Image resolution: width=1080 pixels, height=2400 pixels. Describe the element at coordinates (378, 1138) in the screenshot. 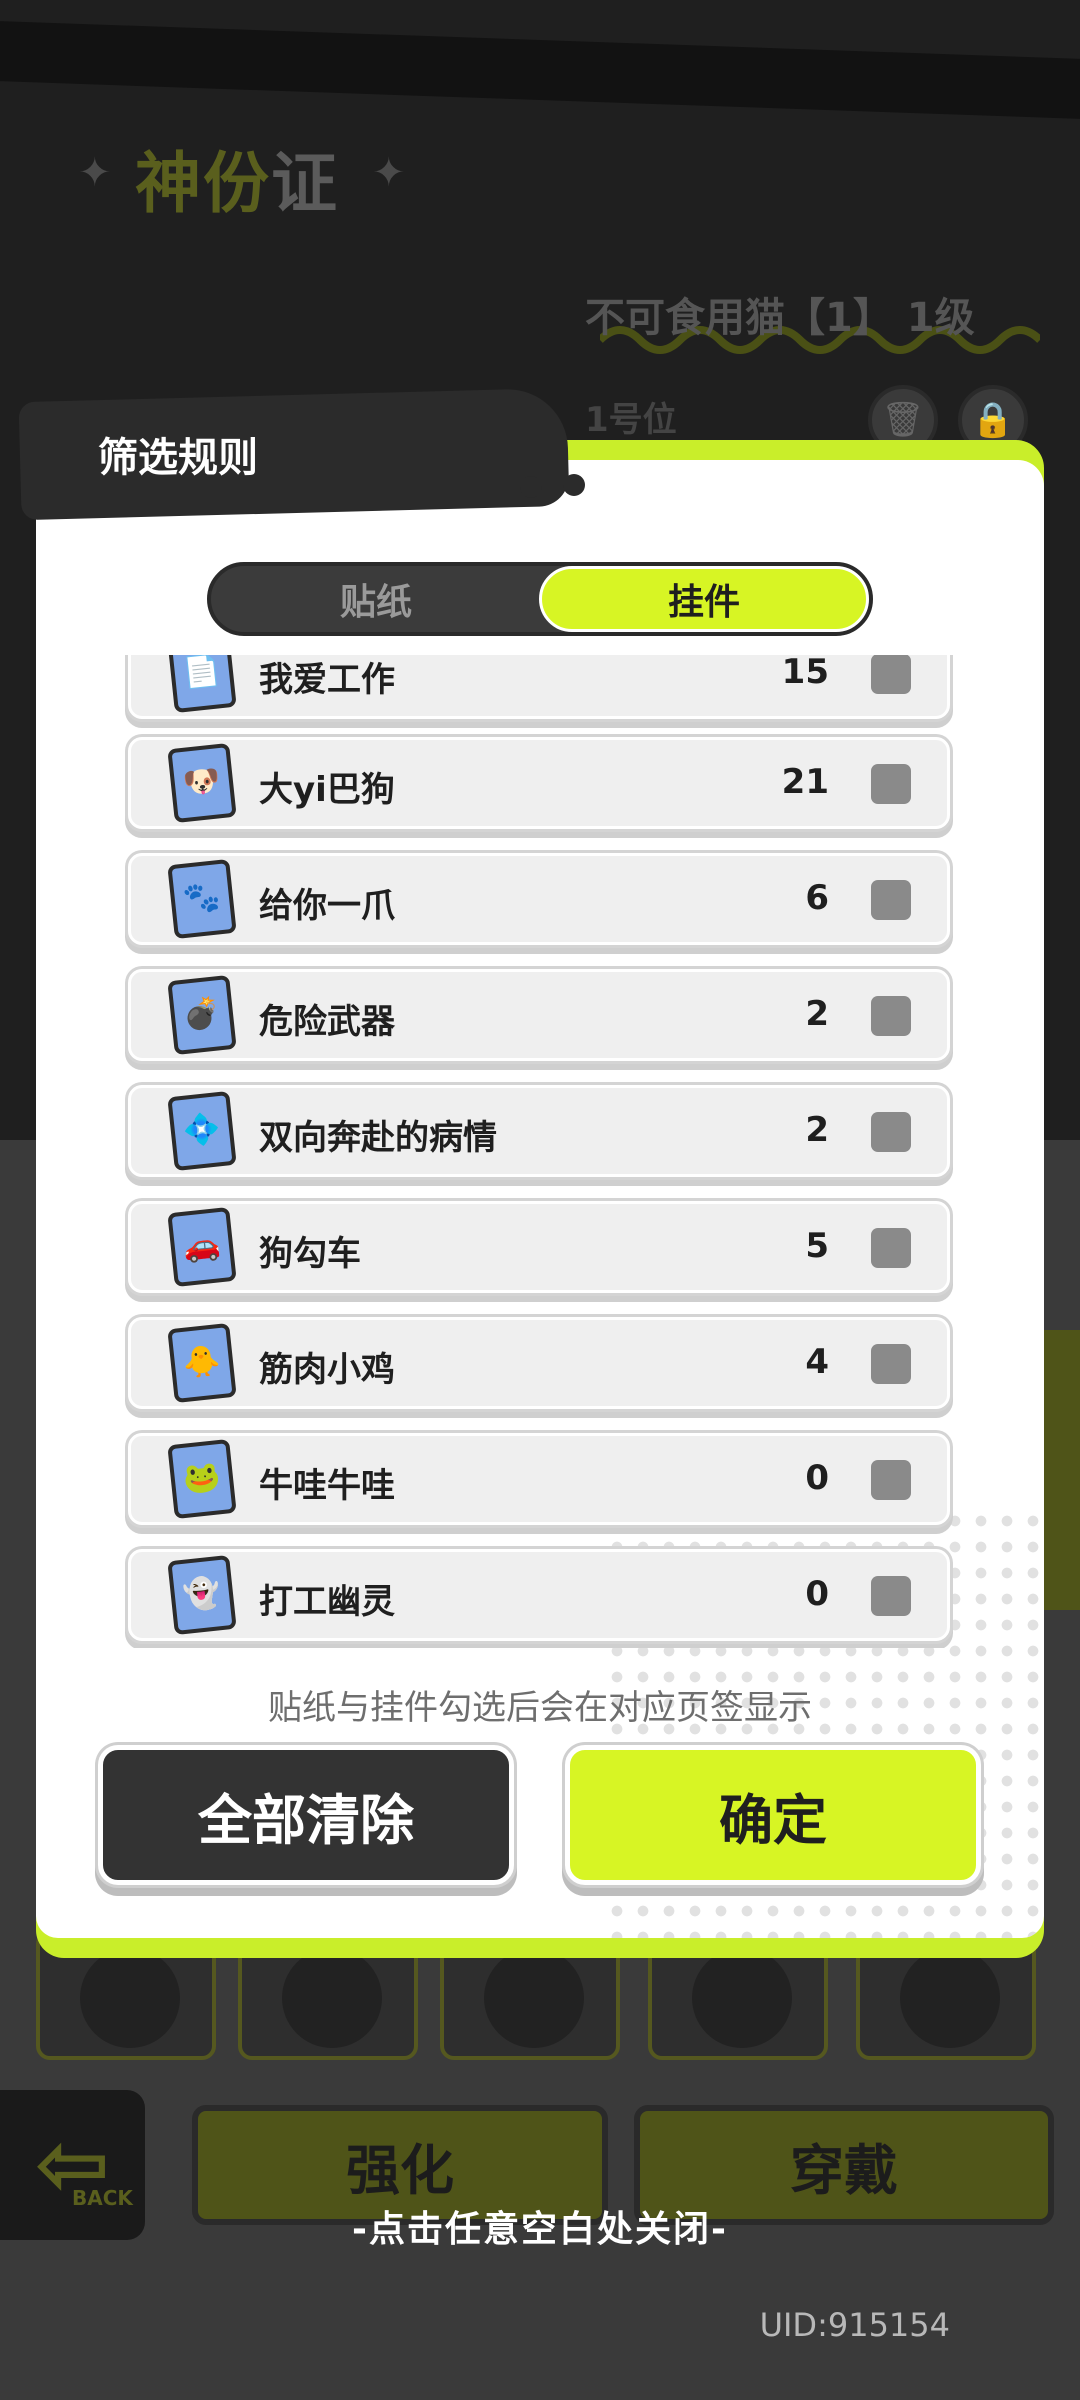

I see `item-name: 双向奔赴的病情` at that location.